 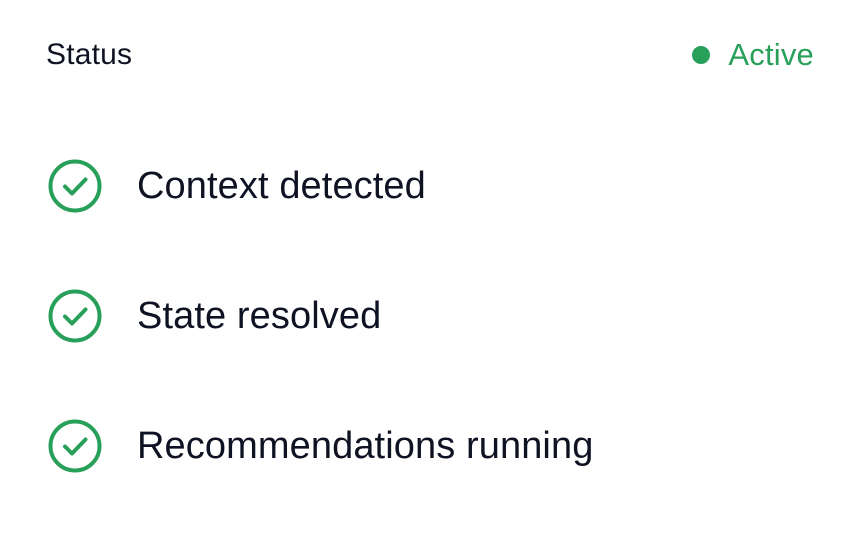 What do you see at coordinates (89, 54) in the screenshot?
I see `panel-title: Status` at bounding box center [89, 54].